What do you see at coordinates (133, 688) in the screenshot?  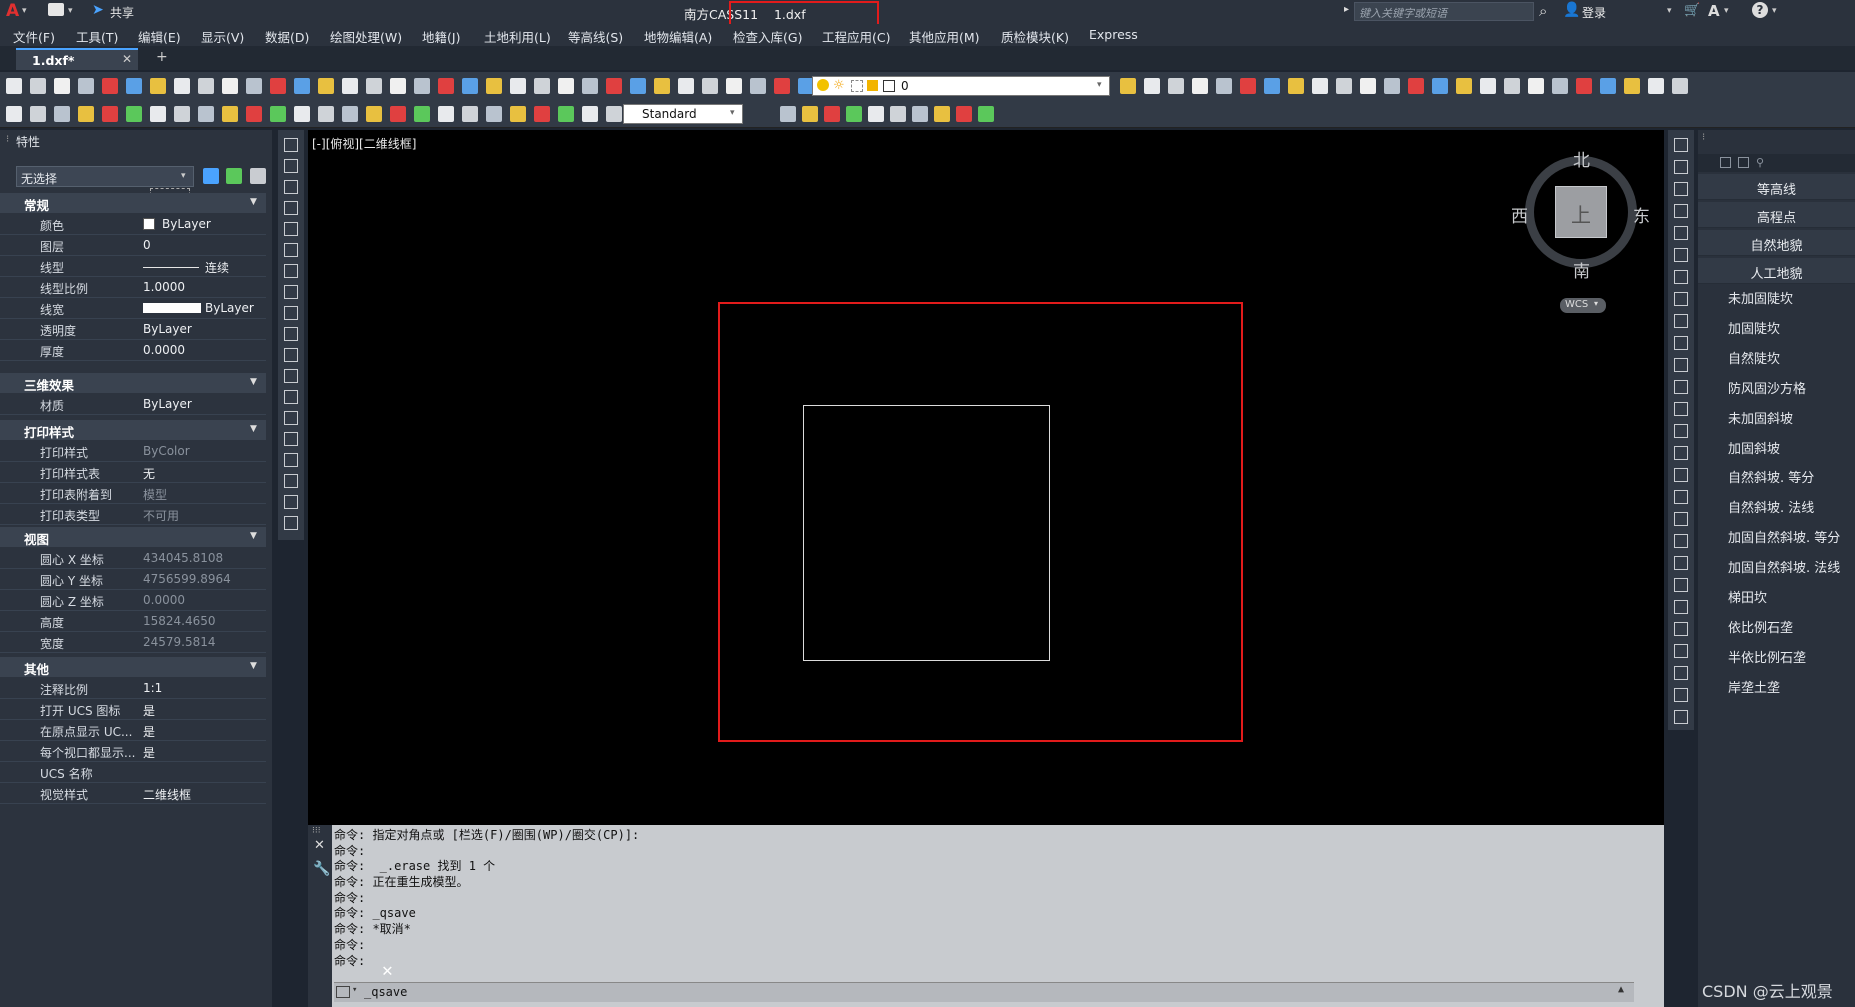 I see `property-row: 注释比例 1:1` at bounding box center [133, 688].